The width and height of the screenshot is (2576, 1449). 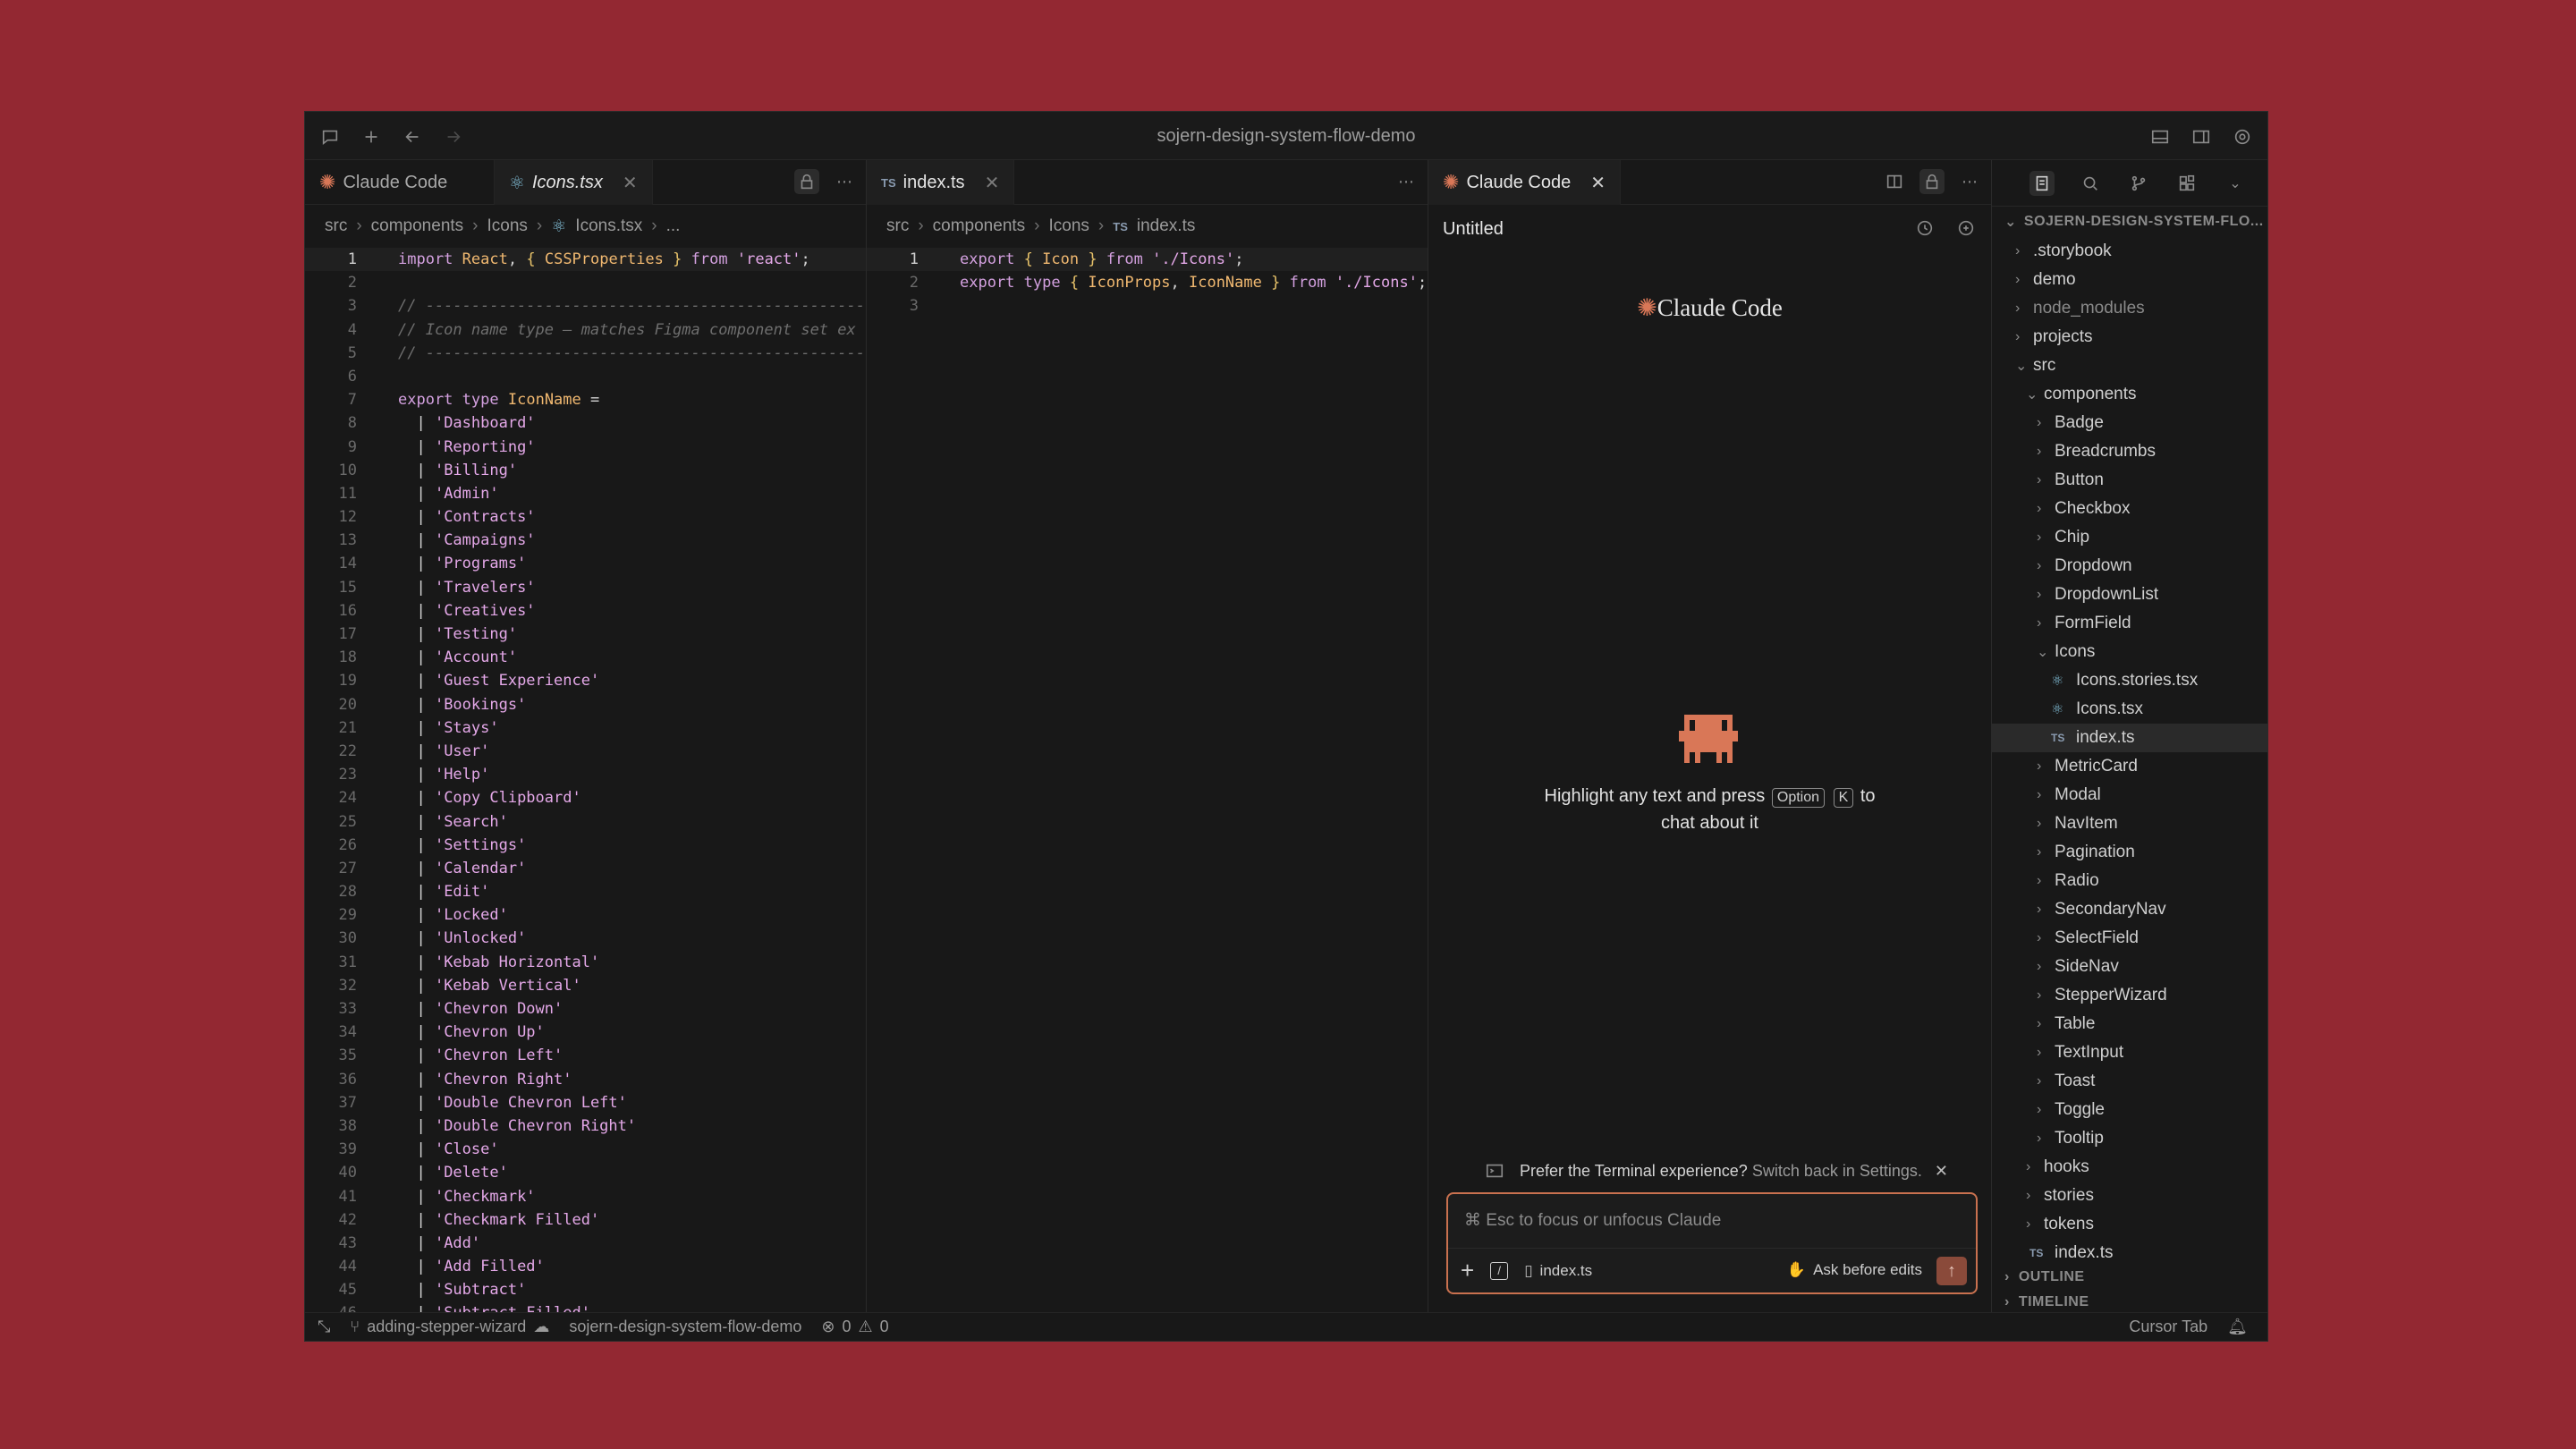 I want to click on code-line: 38 | 'Double Chevron Right', so click(x=585, y=1126).